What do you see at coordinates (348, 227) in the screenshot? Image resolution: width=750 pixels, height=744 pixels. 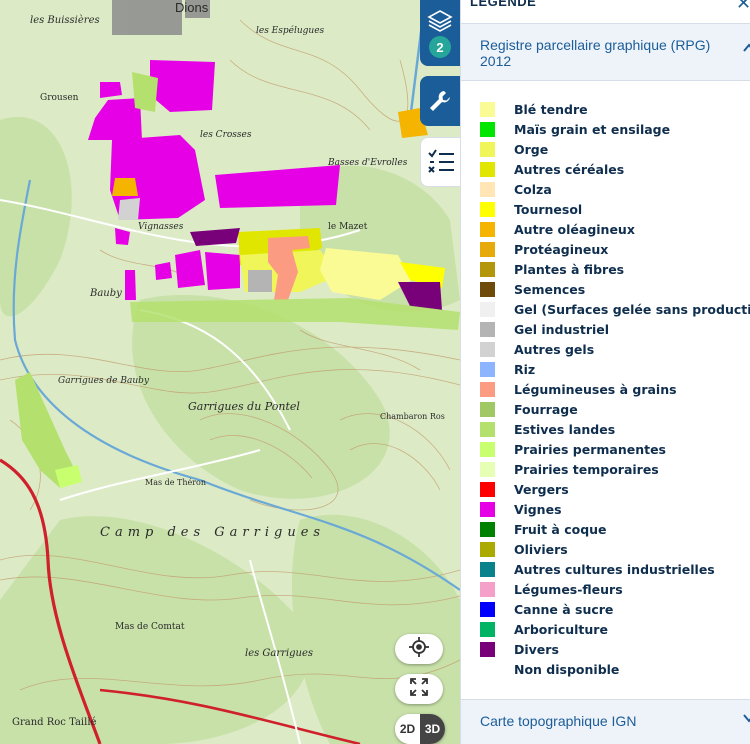 I see `map-place-label: le Mazet` at bounding box center [348, 227].